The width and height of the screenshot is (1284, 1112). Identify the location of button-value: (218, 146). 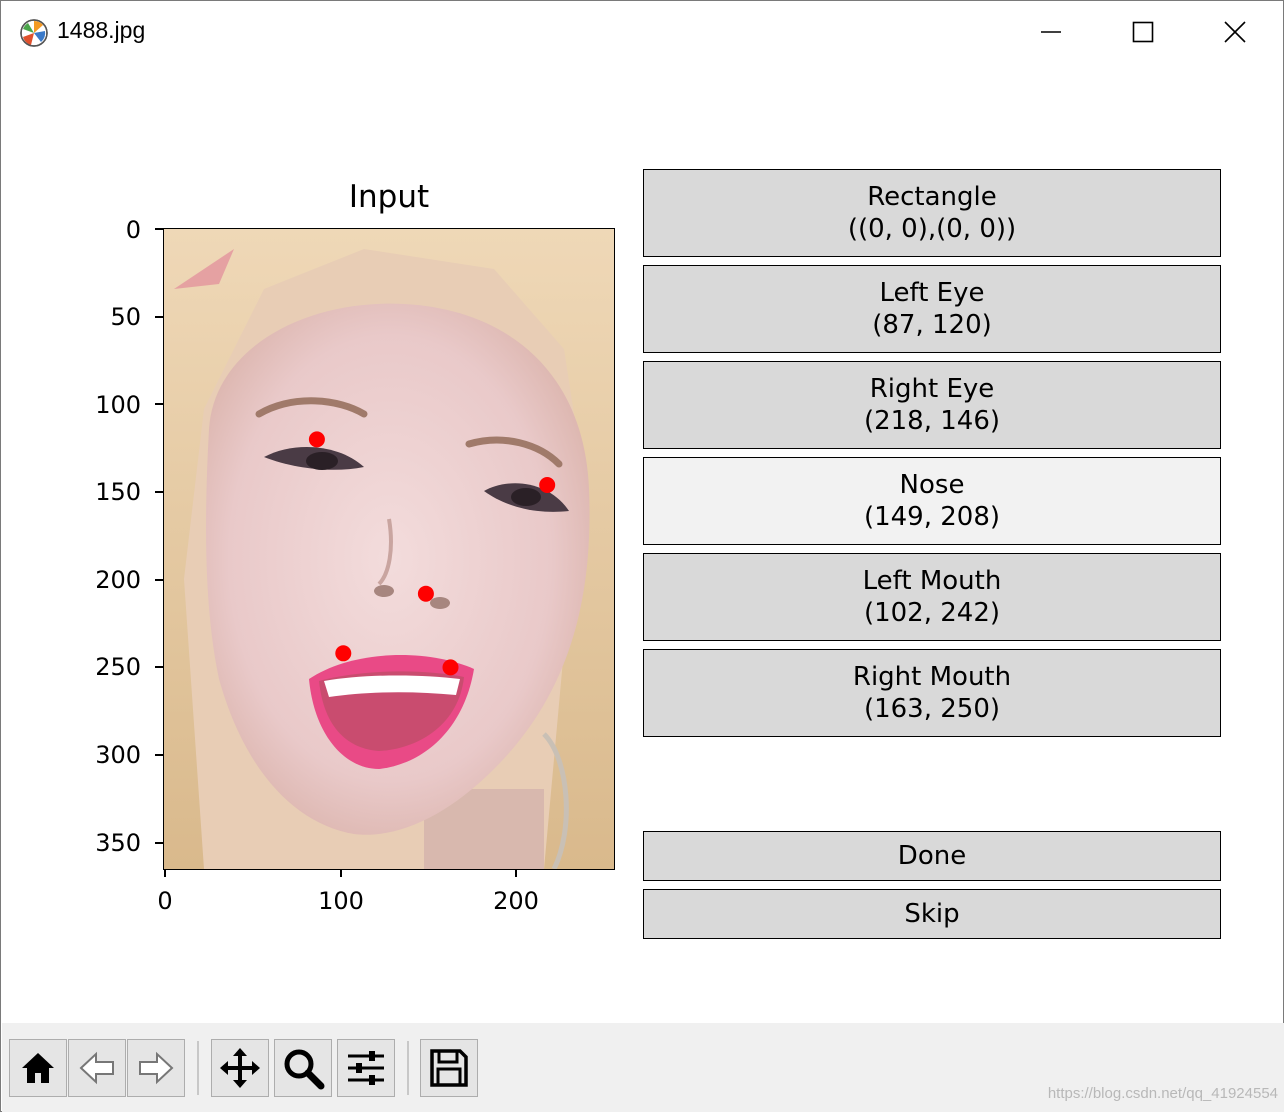
(932, 421).